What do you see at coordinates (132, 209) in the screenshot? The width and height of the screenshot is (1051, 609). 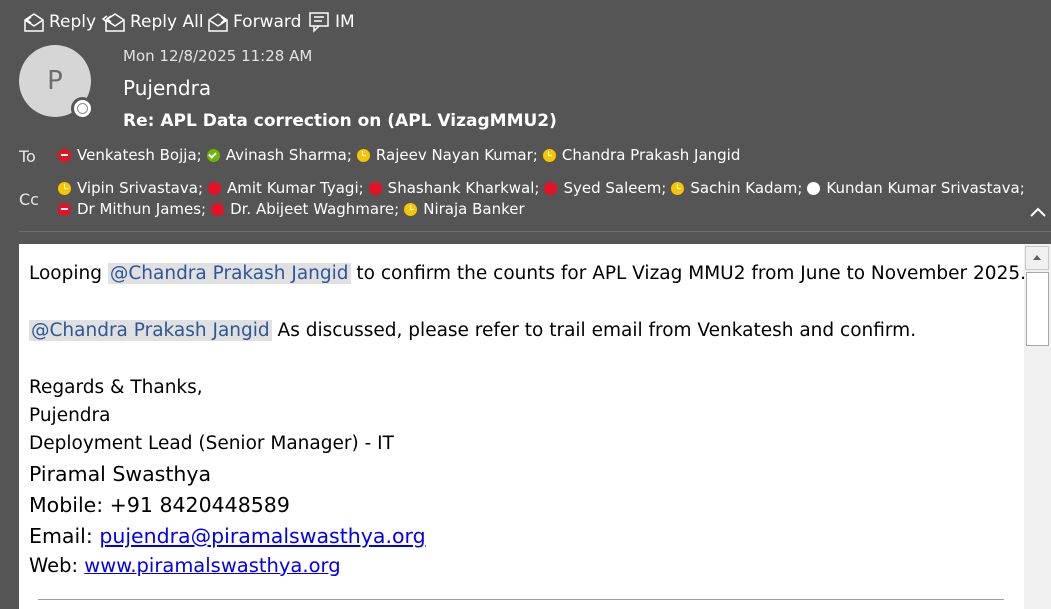 I see `recipient: Dr Mithun James;` at bounding box center [132, 209].